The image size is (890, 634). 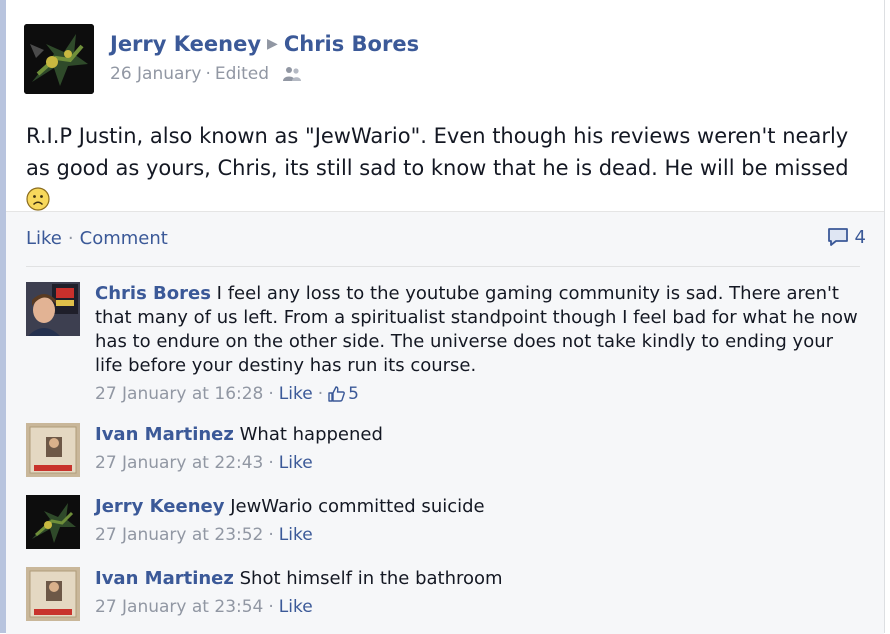 What do you see at coordinates (371, 578) in the screenshot?
I see `comment-text: Shot himself in the bathroom` at bounding box center [371, 578].